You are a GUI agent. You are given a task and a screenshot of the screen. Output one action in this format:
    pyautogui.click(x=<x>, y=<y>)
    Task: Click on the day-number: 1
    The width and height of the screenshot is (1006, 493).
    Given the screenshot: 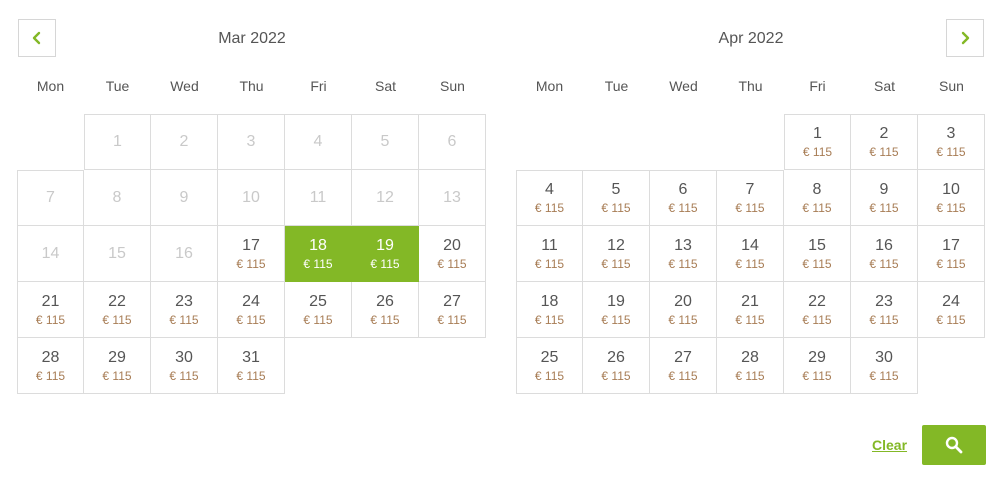 What is the action you would take?
    pyautogui.click(x=817, y=133)
    